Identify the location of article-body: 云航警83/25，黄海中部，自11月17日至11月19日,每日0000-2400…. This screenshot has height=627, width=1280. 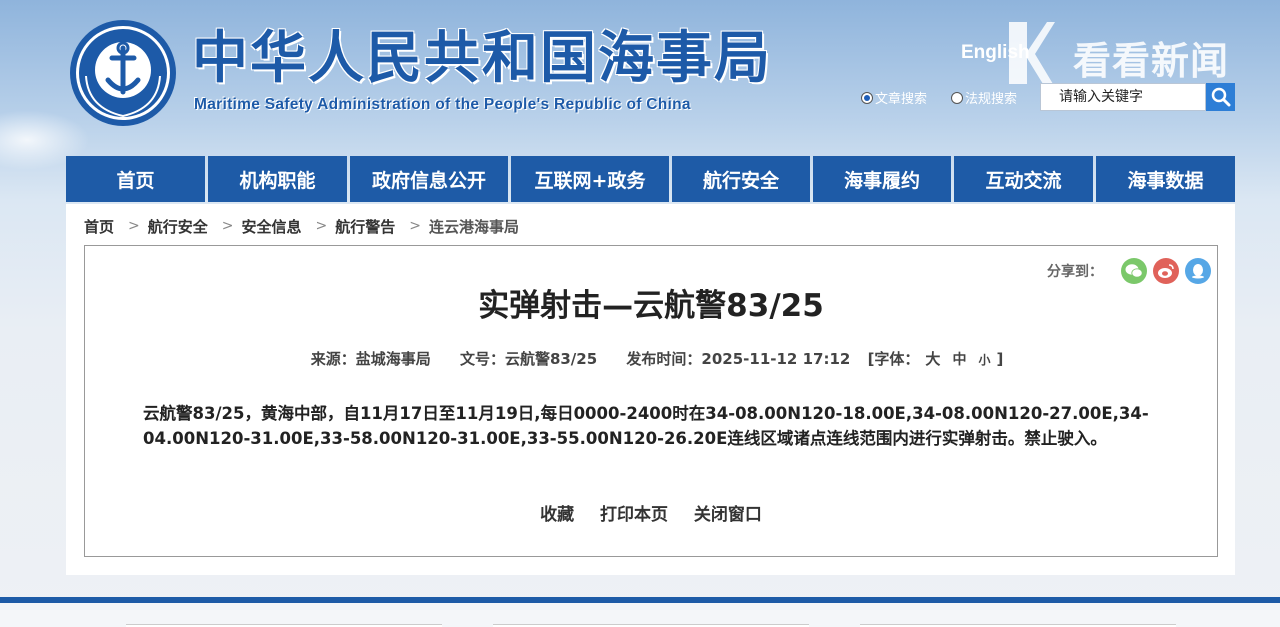
(646, 426).